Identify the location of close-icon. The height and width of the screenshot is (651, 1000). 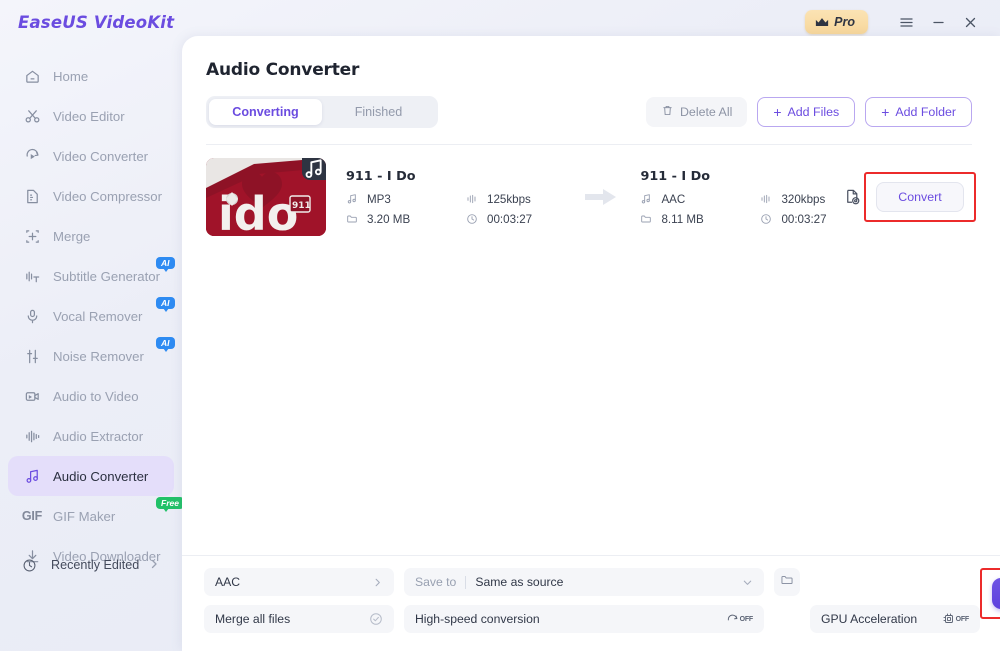
(970, 22).